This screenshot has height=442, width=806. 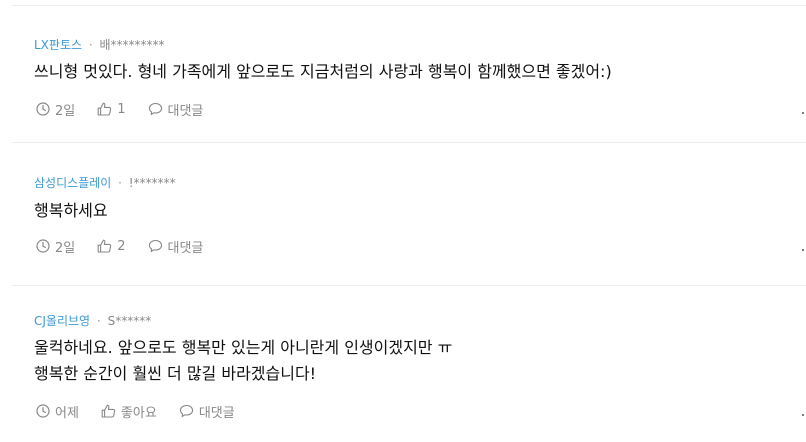 I want to click on comment-actions: 2일 1 대댓글, so click(x=130, y=109).